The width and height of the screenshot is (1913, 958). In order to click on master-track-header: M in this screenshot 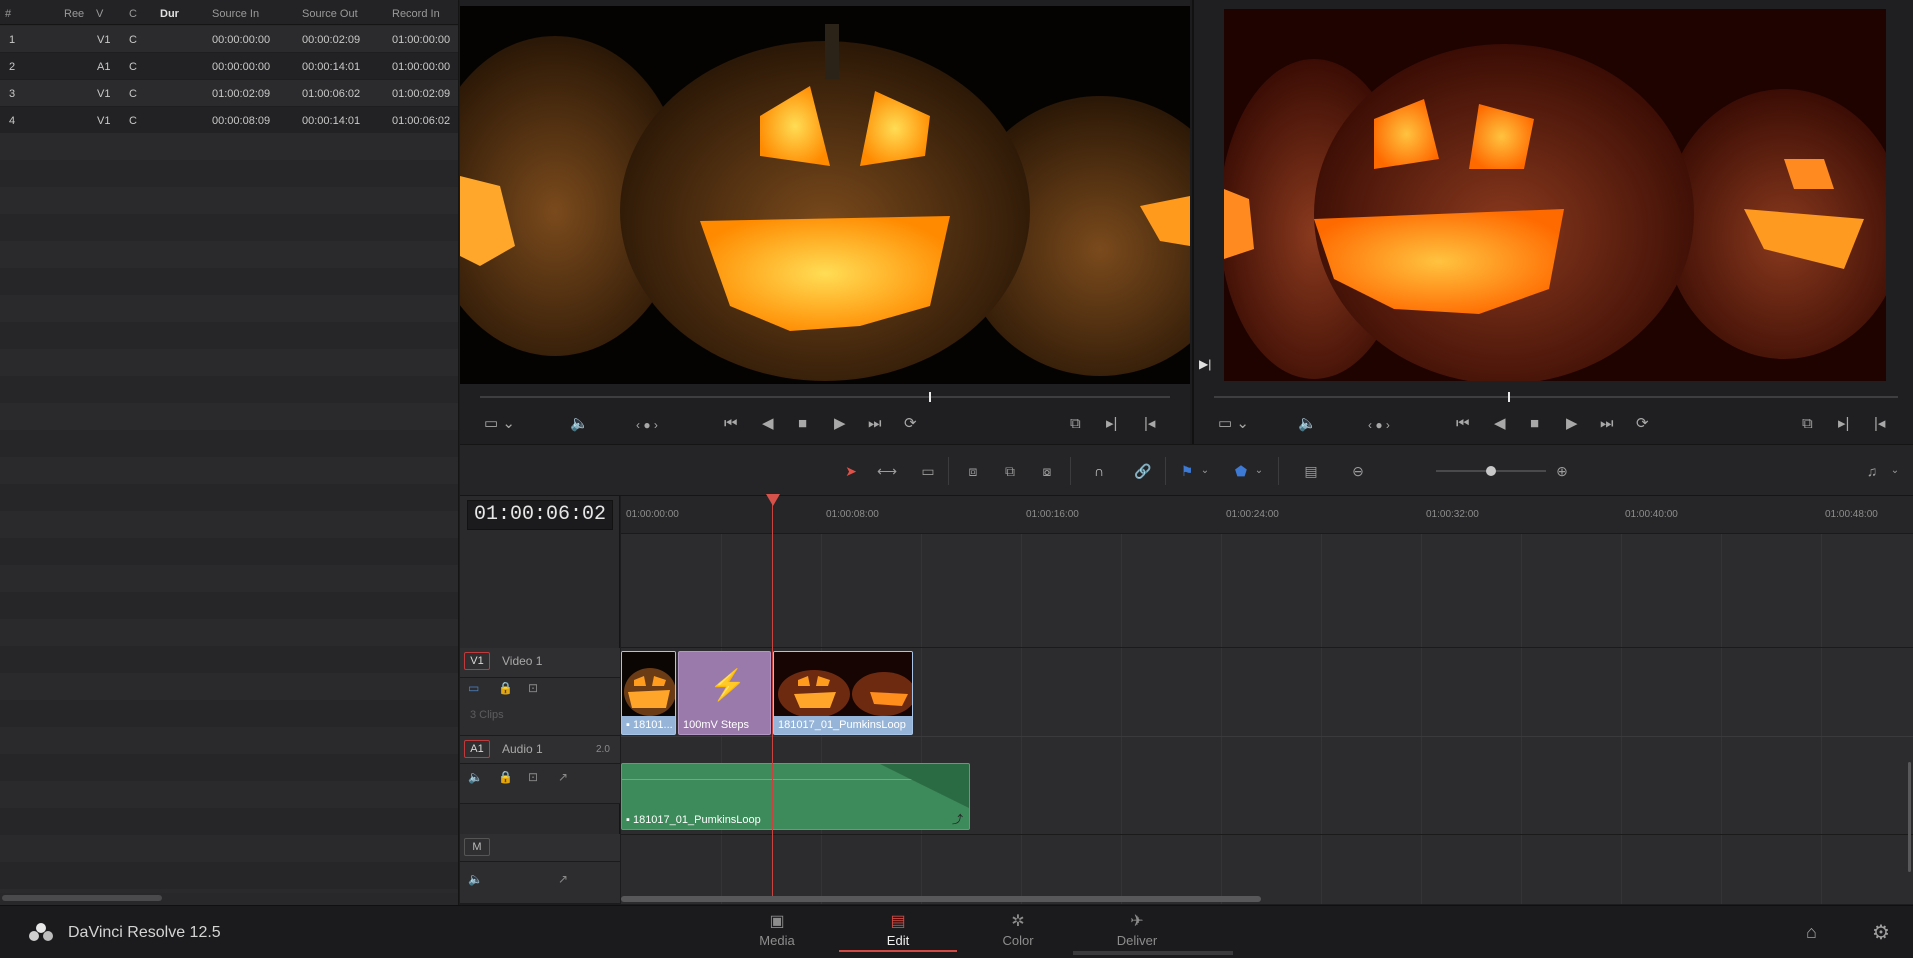, I will do `click(540, 848)`.